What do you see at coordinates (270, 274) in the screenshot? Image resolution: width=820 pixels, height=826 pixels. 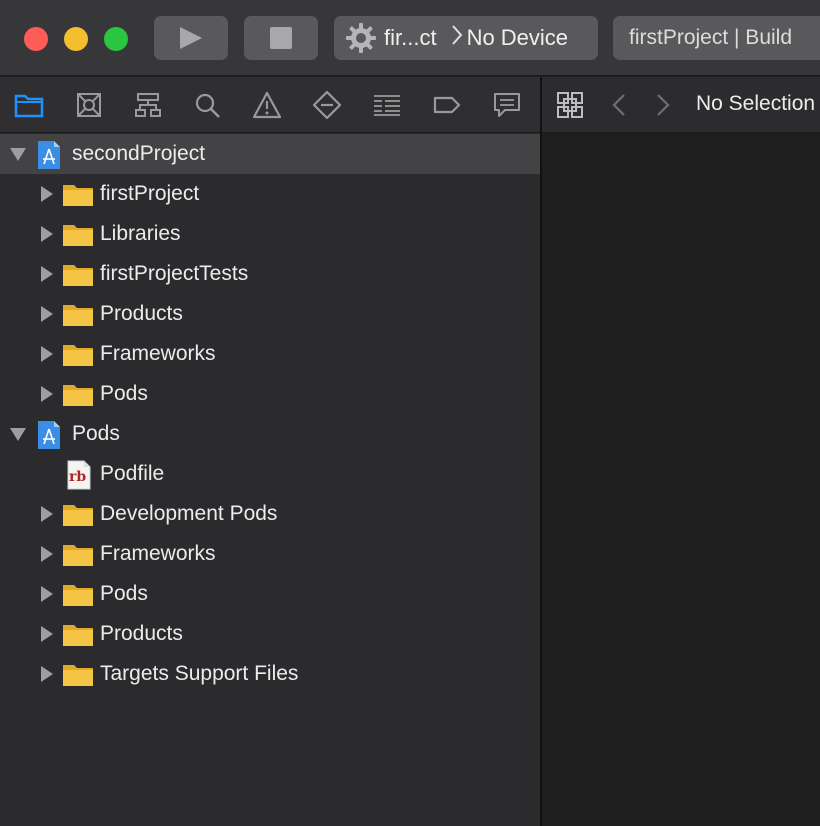 I see `tree-row-folder: firstProjectTests` at bounding box center [270, 274].